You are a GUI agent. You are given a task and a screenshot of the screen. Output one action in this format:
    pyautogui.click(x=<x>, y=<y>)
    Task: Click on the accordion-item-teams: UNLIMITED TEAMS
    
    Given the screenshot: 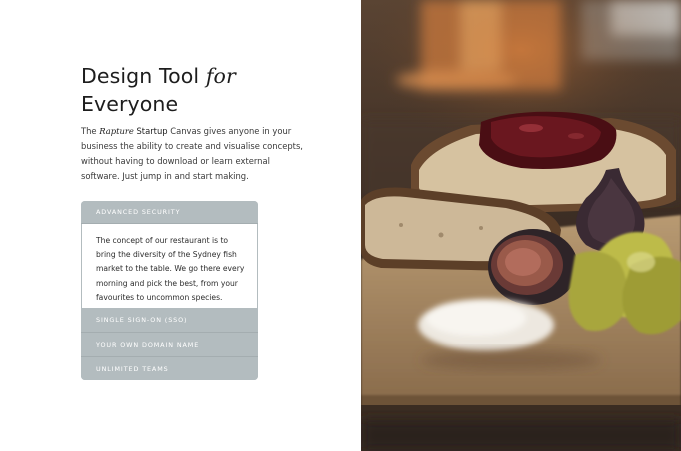 What is the action you would take?
    pyautogui.click(x=169, y=368)
    